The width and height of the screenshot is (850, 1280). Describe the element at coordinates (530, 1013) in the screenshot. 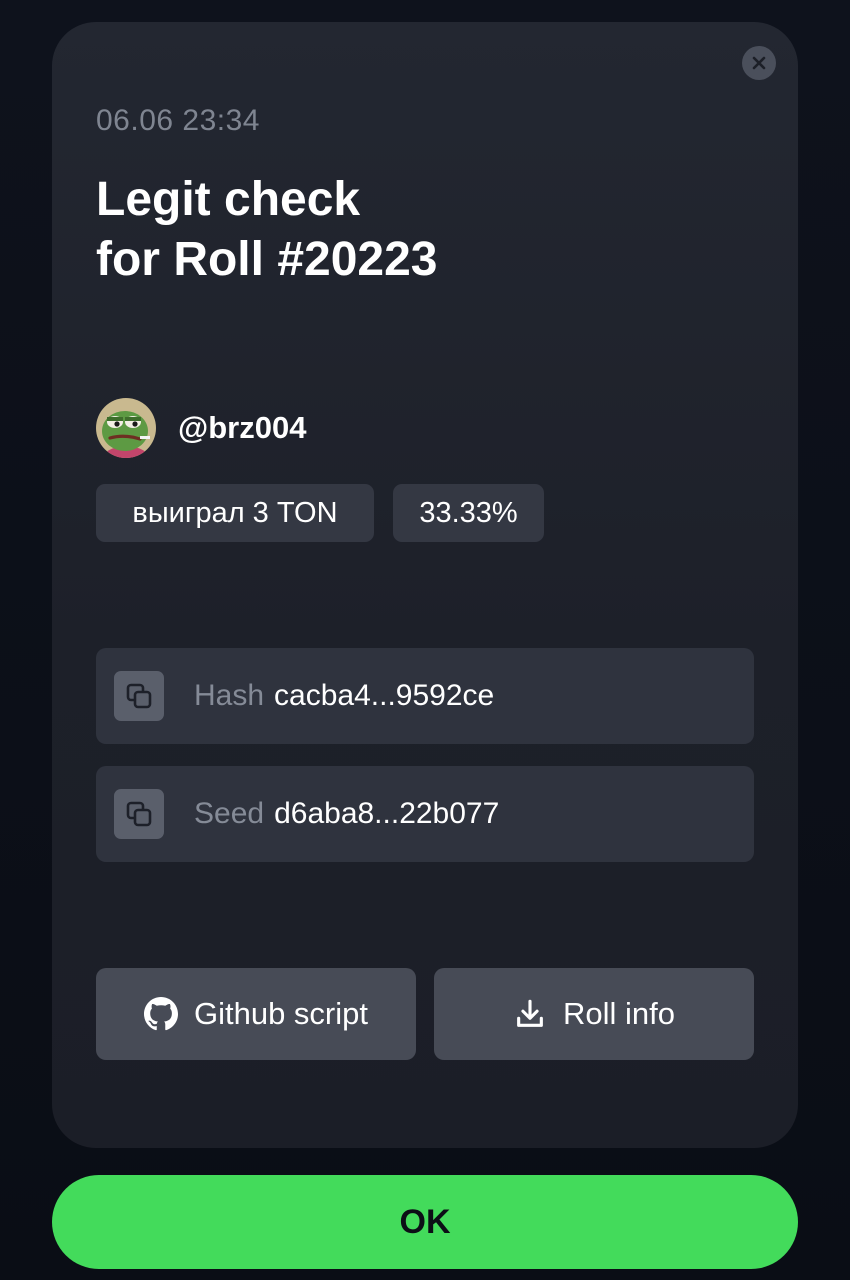

I see `download-icon` at that location.